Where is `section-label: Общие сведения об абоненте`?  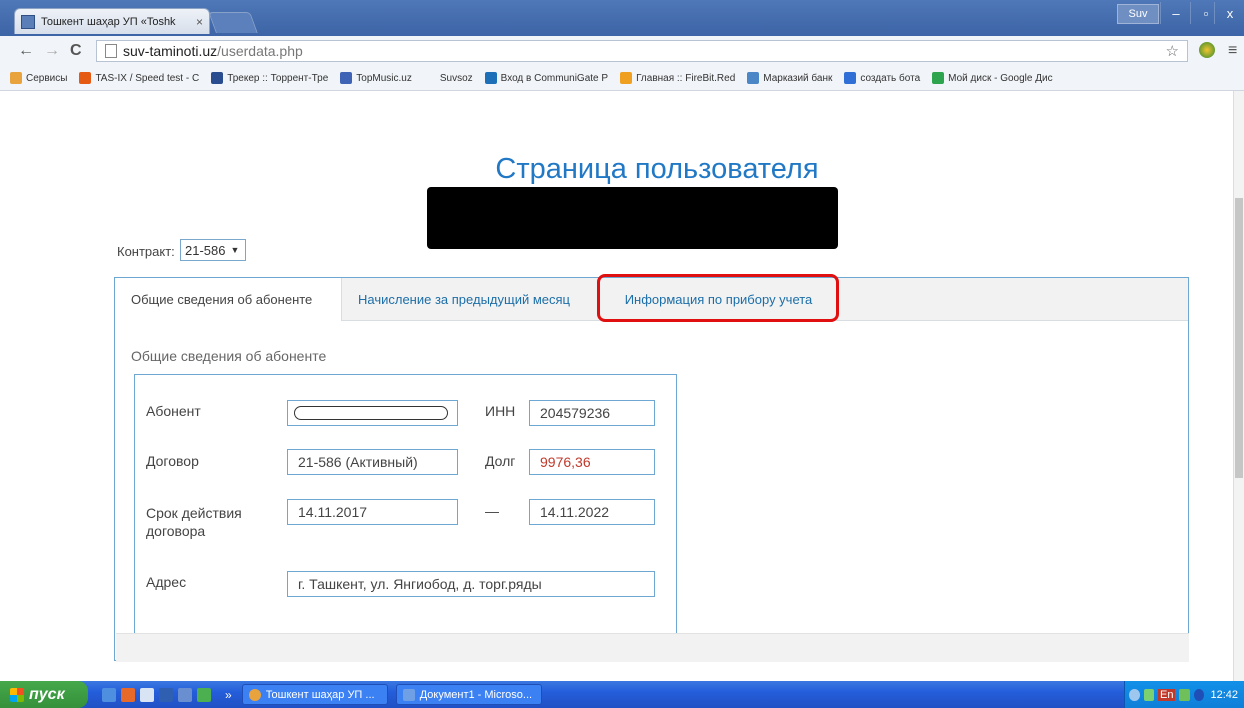
section-label: Общие сведения об абоненте is located at coordinates (229, 356).